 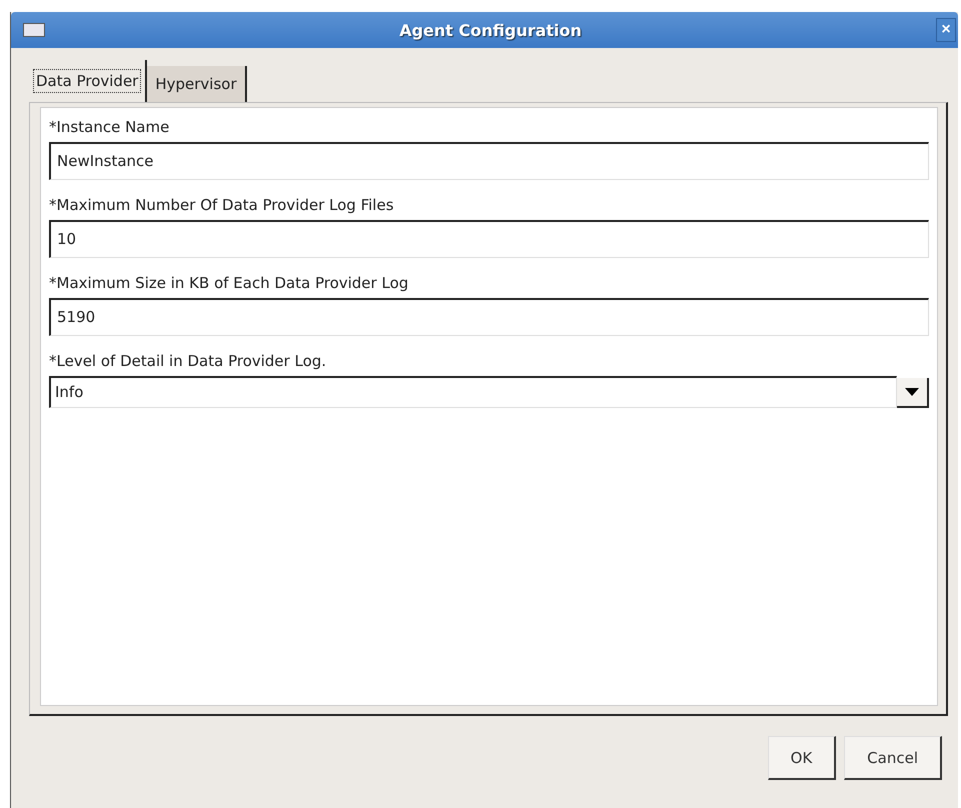 I want to click on caret-icon, so click(x=912, y=392).